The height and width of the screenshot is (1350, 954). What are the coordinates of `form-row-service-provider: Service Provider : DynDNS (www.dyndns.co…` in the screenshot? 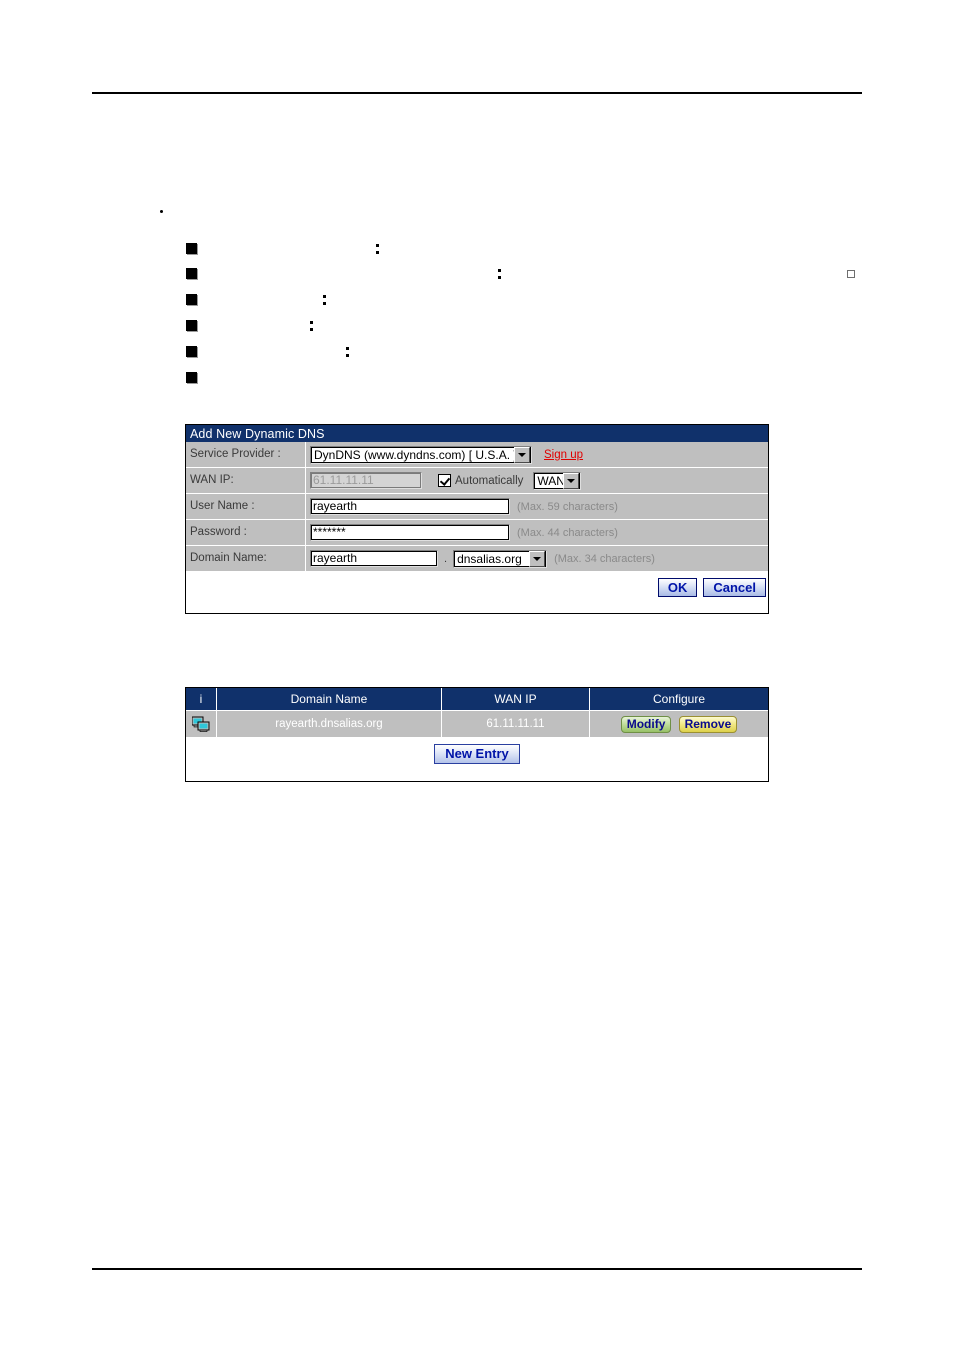 It's located at (477, 455).